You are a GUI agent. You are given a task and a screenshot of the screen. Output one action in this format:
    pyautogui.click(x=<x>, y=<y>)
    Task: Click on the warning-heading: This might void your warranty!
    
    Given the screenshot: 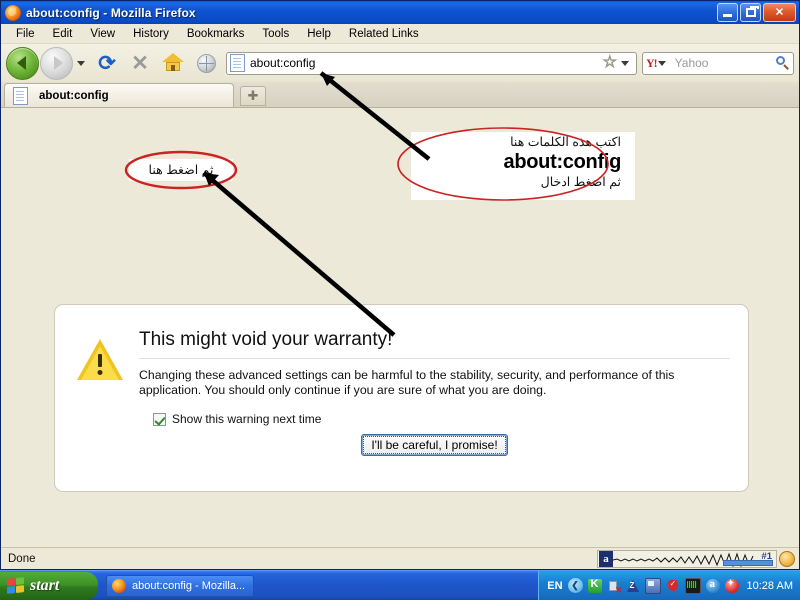 What is the action you would take?
    pyautogui.click(x=434, y=344)
    